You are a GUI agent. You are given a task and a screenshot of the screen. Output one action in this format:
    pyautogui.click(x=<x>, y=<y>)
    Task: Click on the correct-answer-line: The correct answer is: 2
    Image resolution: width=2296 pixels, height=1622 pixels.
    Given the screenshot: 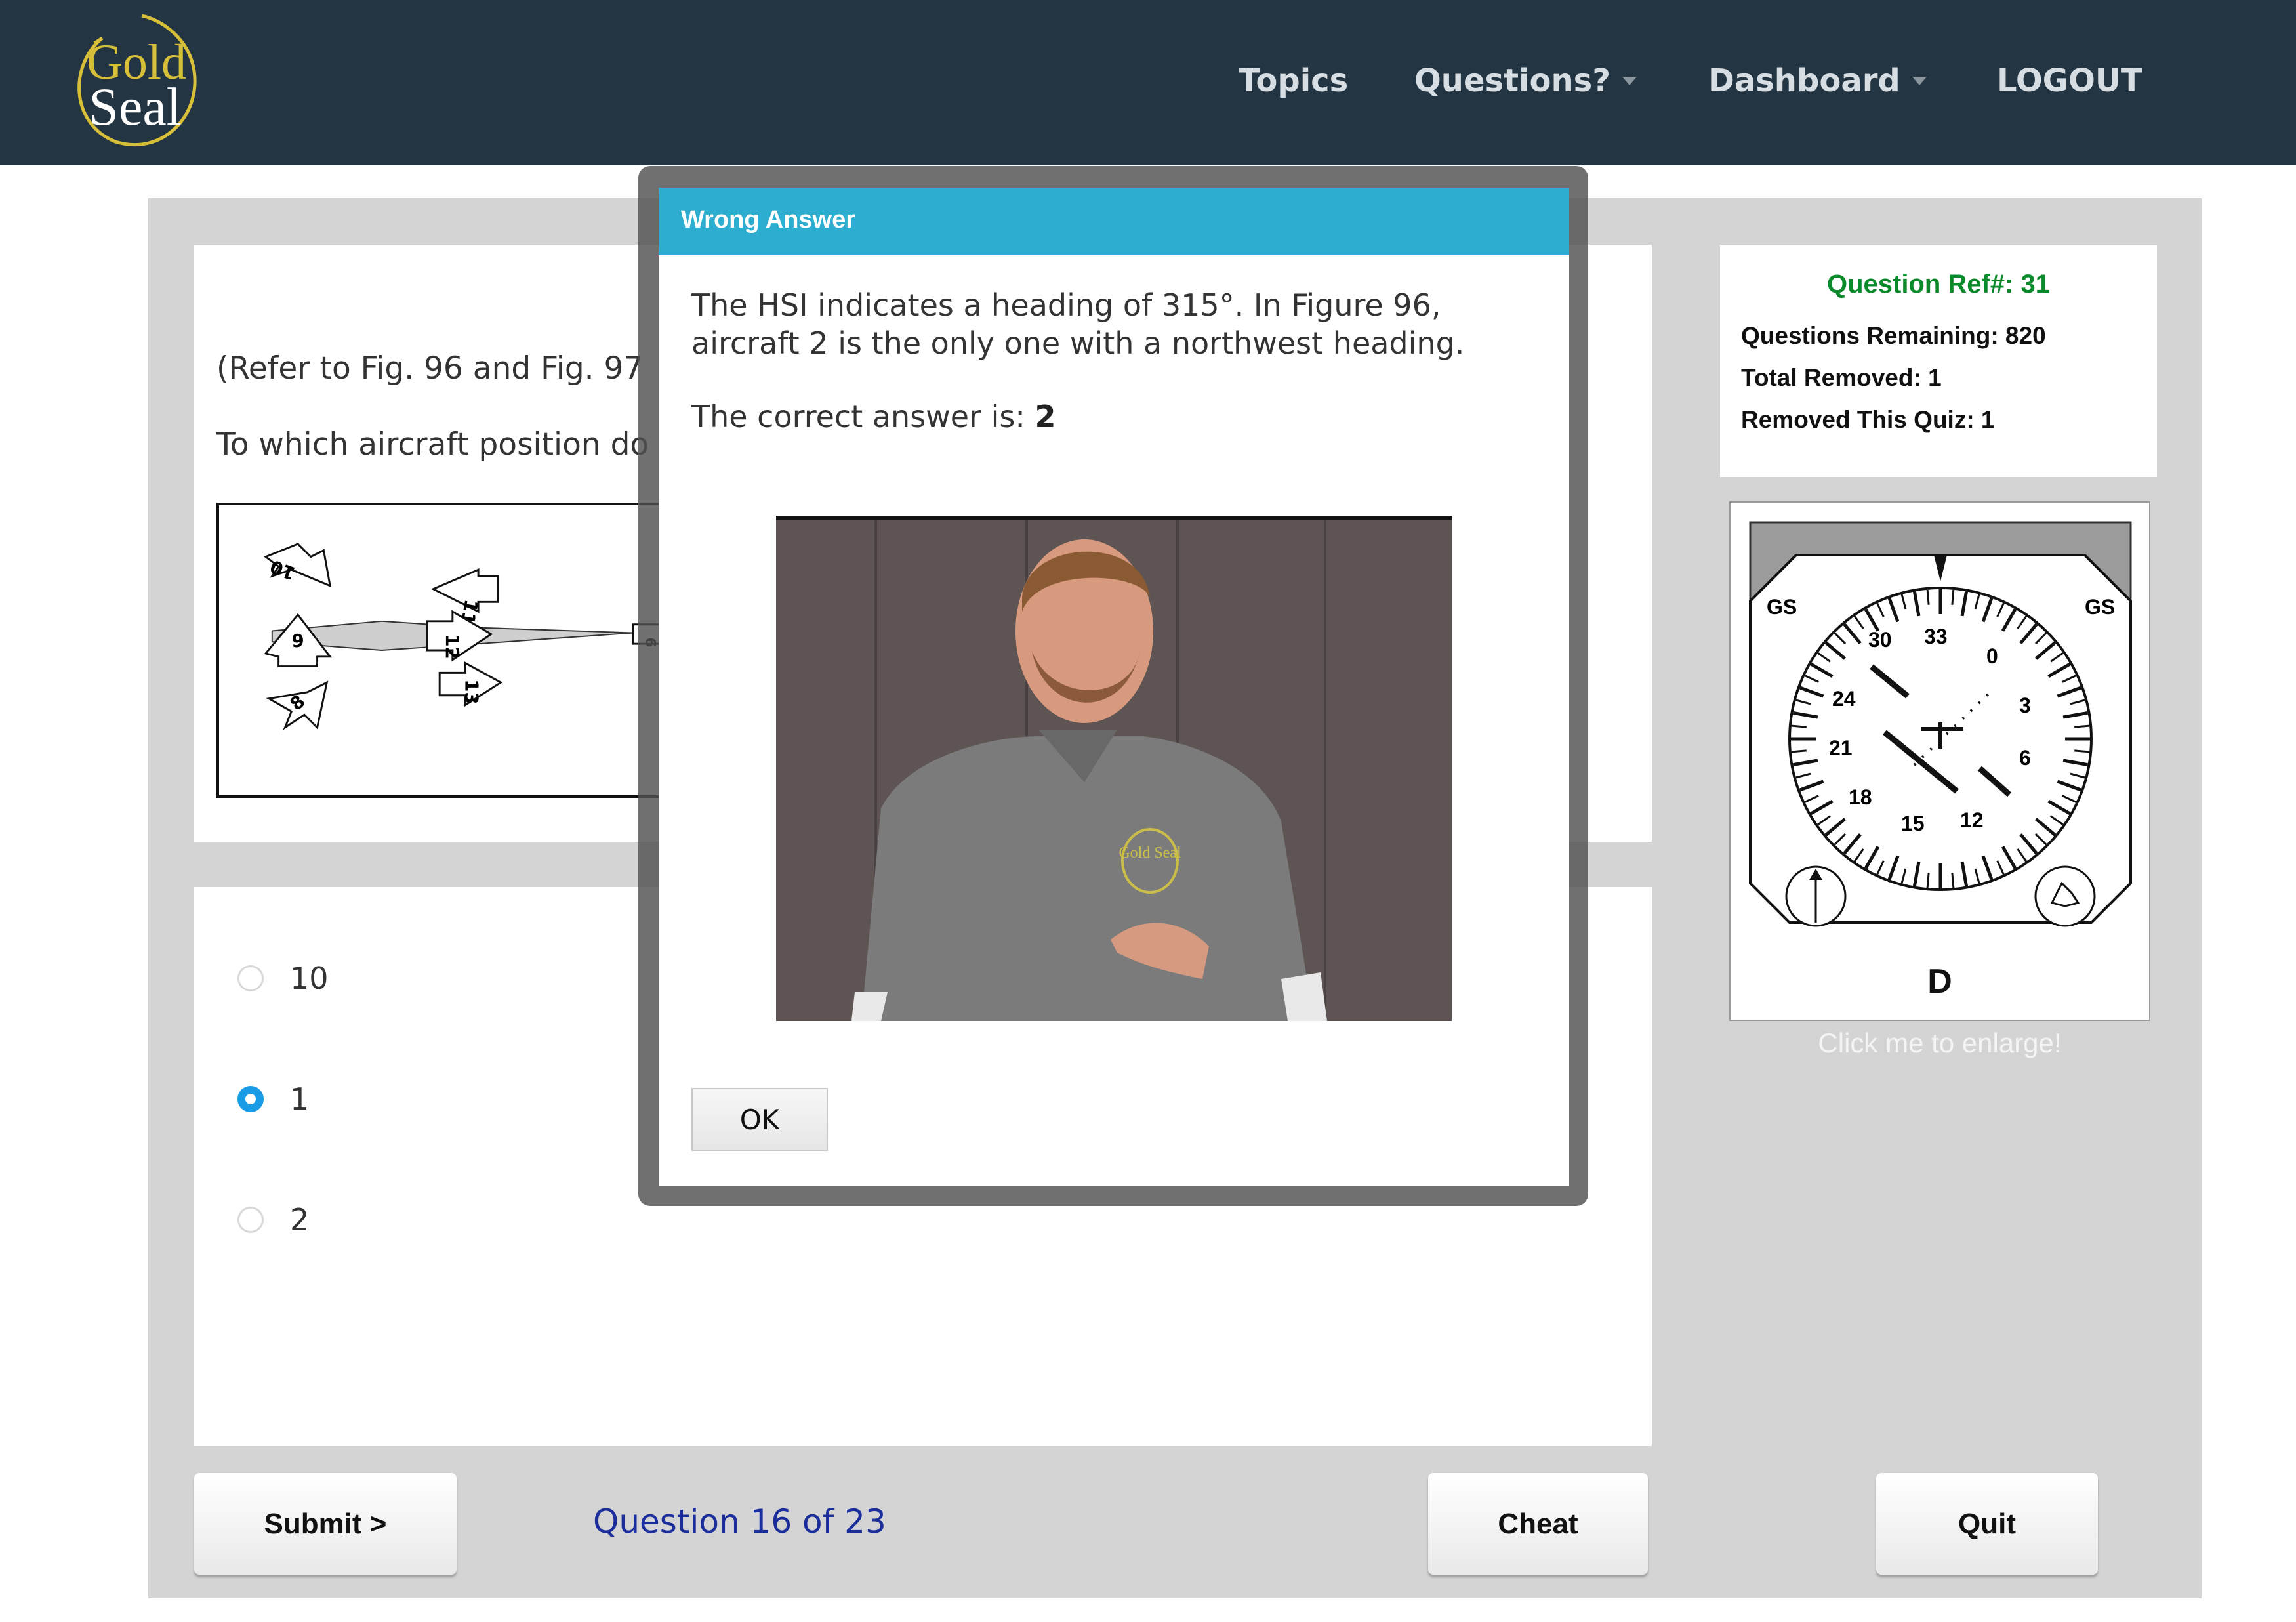 What is the action you would take?
    pyautogui.click(x=873, y=416)
    